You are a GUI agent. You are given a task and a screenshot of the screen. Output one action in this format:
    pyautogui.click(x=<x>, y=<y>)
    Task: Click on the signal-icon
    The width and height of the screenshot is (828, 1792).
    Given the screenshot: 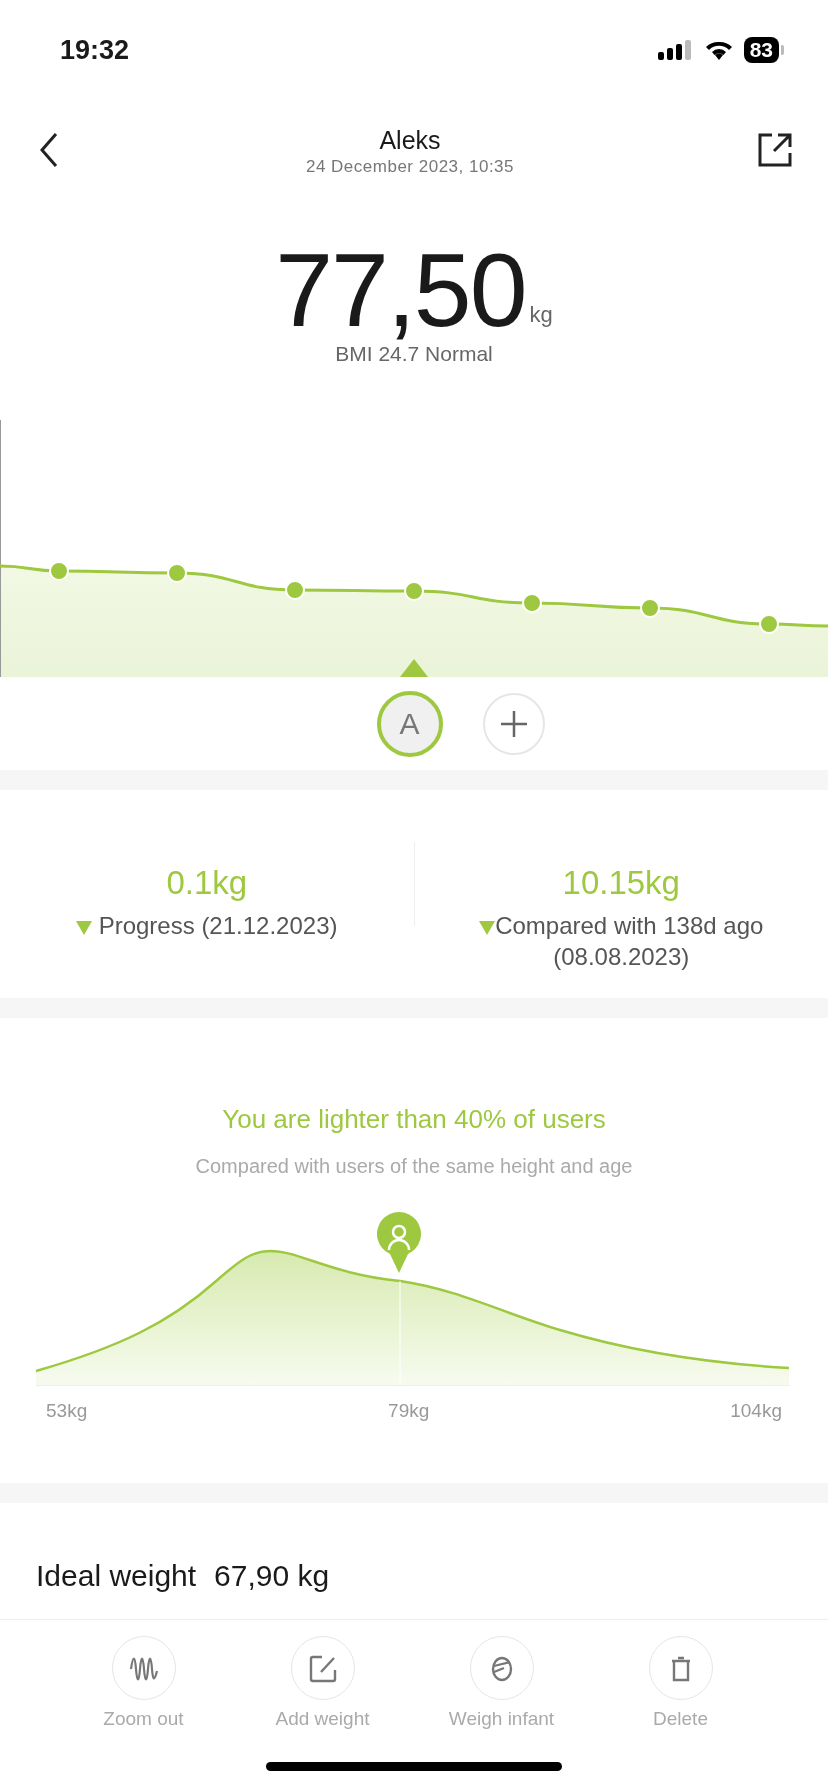 What is the action you would take?
    pyautogui.click(x=675, y=50)
    